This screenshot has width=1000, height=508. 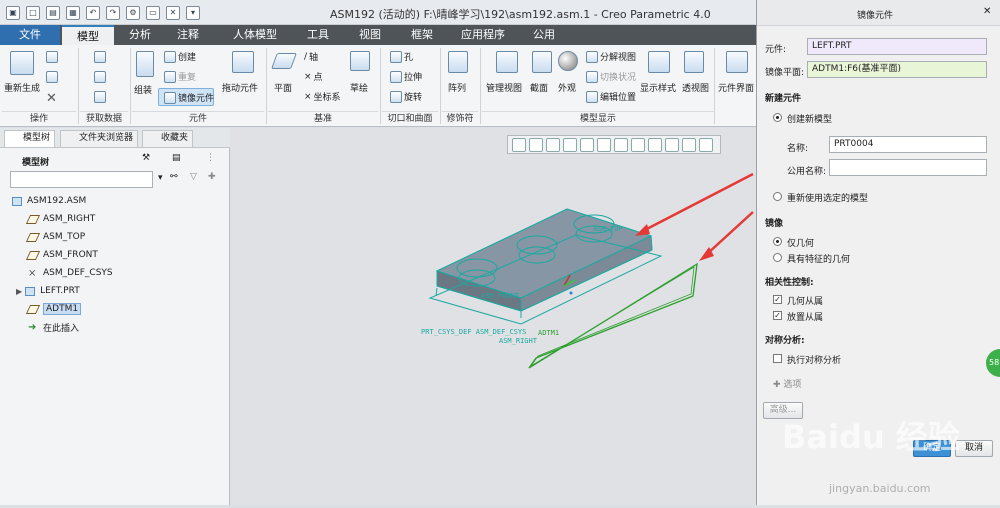 What do you see at coordinates (180, 76) in the screenshot?
I see `repeat-button: 重复` at bounding box center [180, 76].